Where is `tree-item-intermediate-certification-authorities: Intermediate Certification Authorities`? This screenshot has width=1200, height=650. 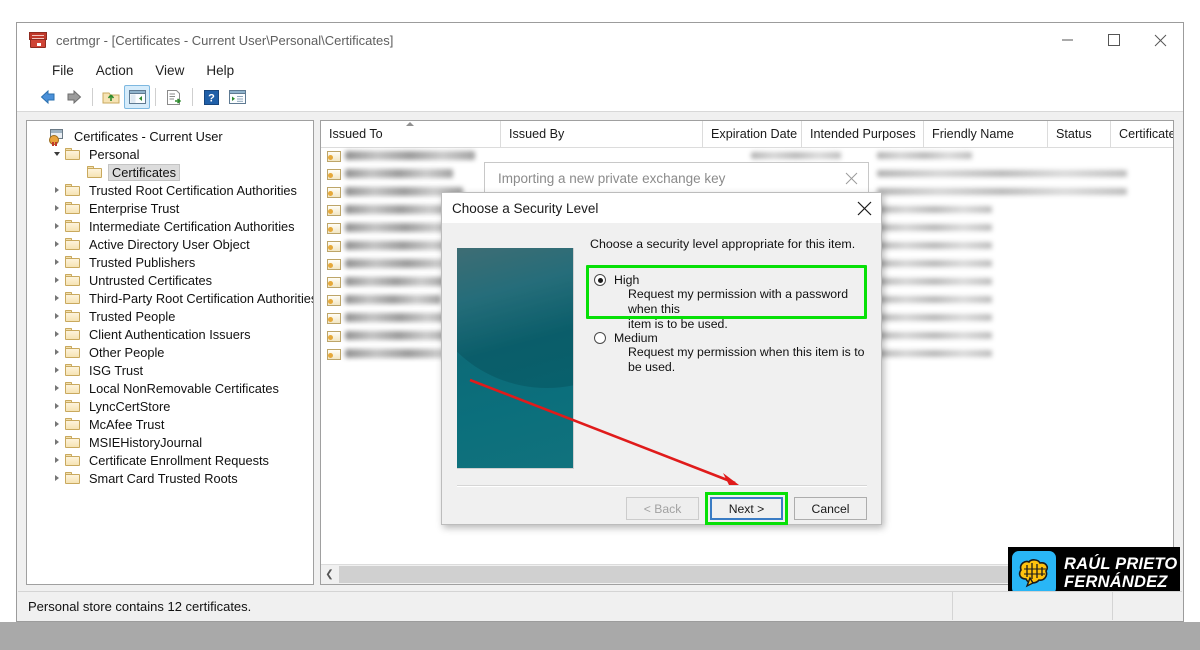 tree-item-intermediate-certification-authorities: Intermediate Certification Authorities is located at coordinates (170, 226).